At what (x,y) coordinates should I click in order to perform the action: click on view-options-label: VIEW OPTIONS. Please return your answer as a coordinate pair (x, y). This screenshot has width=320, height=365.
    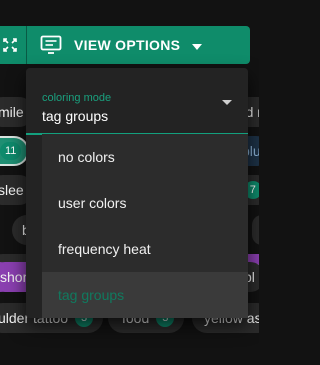
    Looking at the image, I should click on (127, 45).